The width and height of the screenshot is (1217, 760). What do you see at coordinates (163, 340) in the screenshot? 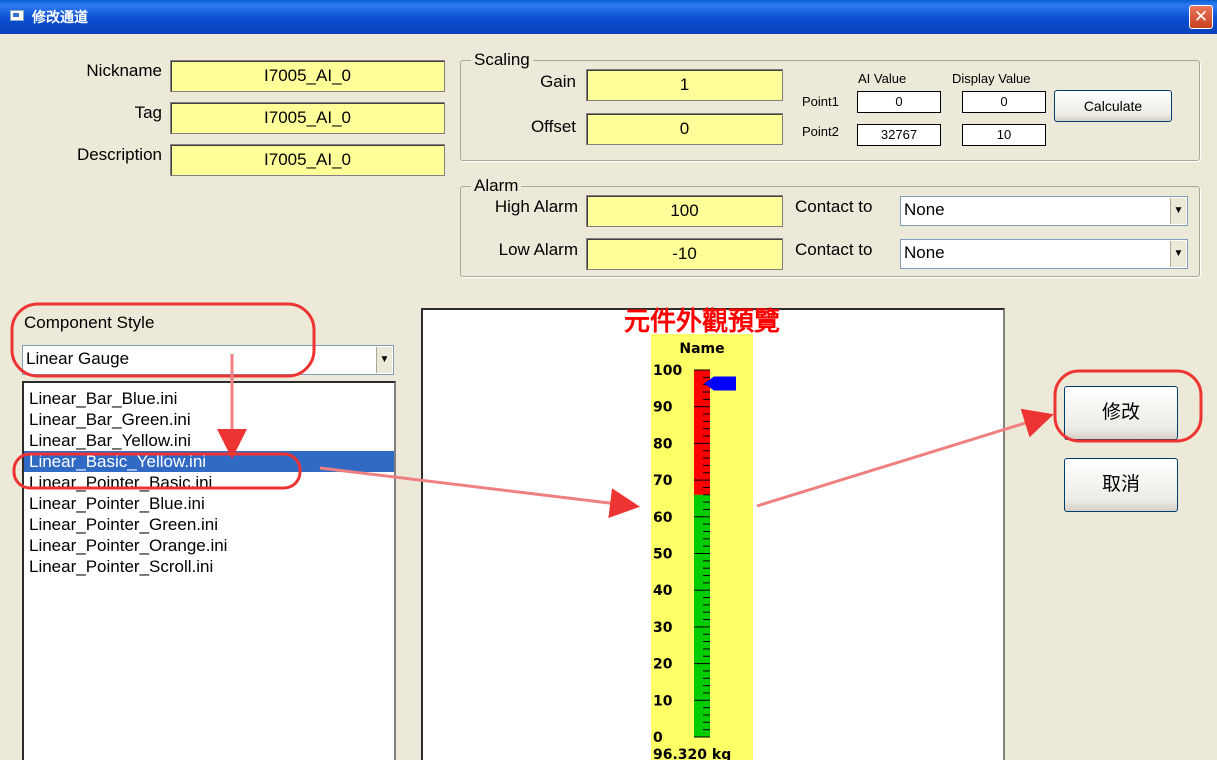
I see `highlight-style-select` at bounding box center [163, 340].